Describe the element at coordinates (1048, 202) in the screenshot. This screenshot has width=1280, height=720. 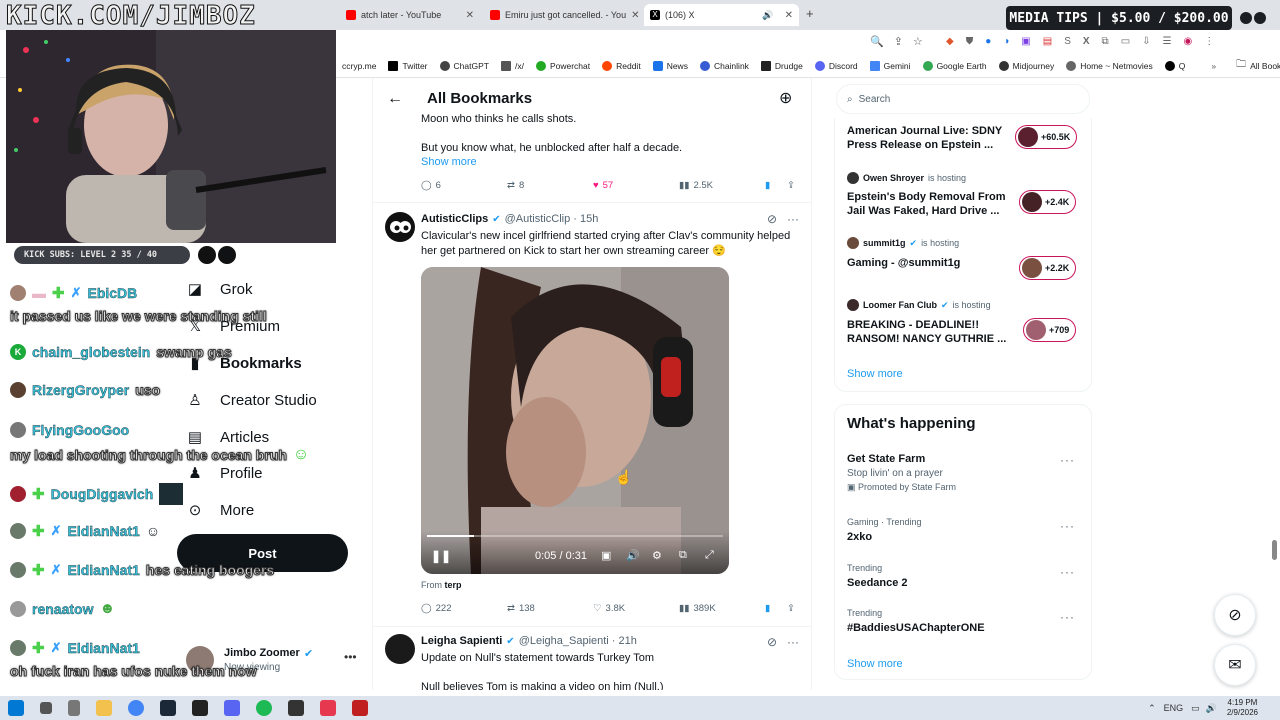
I see `listener-count-pill: +2.4K` at that location.